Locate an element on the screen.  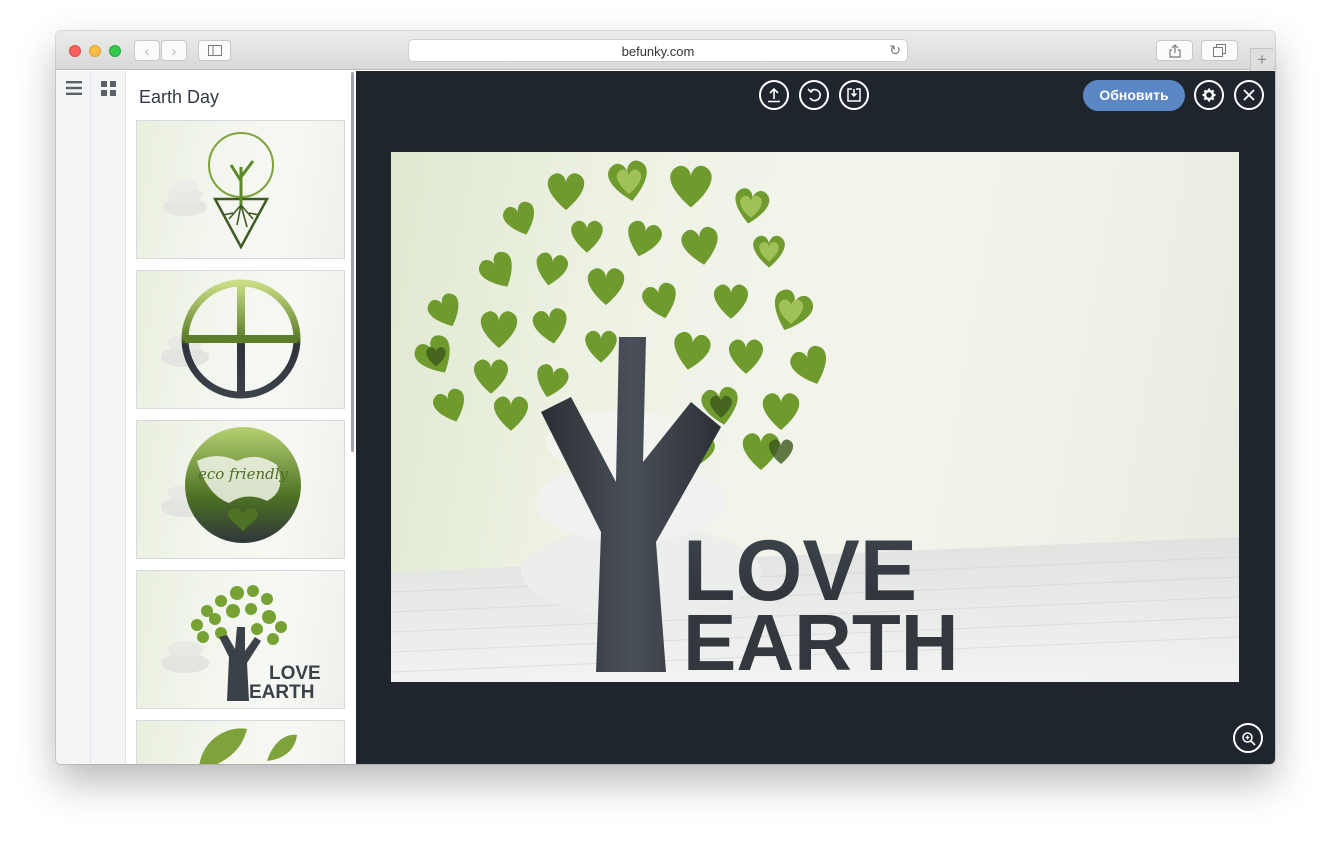
eco-friendly-caption: eco friendly is located at coordinates (243, 474).